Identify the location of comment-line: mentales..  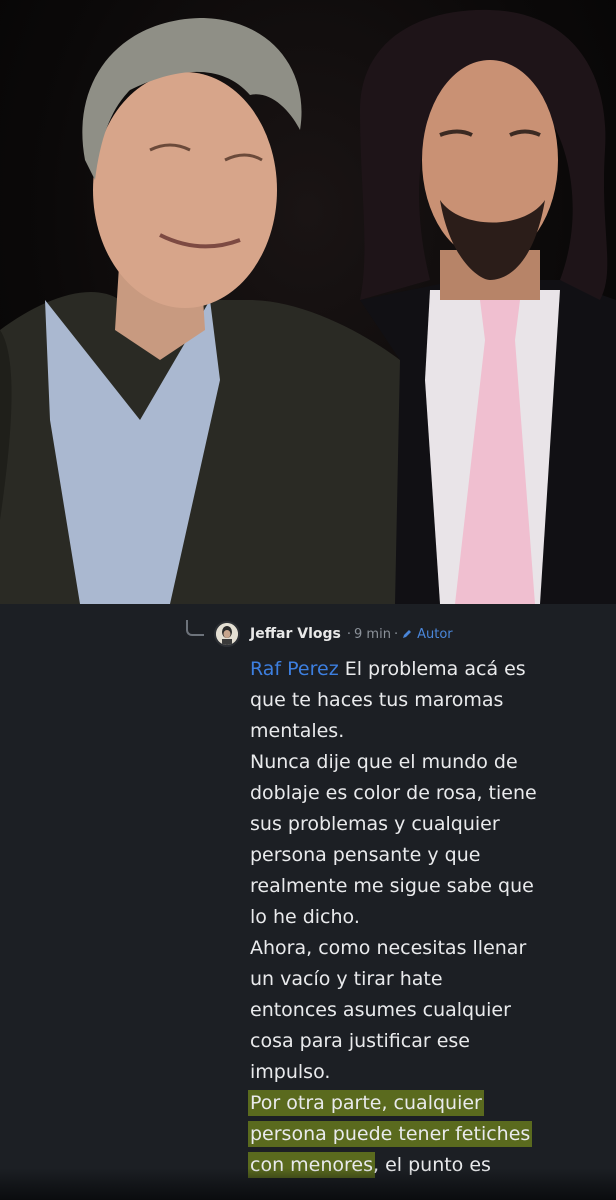
(297, 731).